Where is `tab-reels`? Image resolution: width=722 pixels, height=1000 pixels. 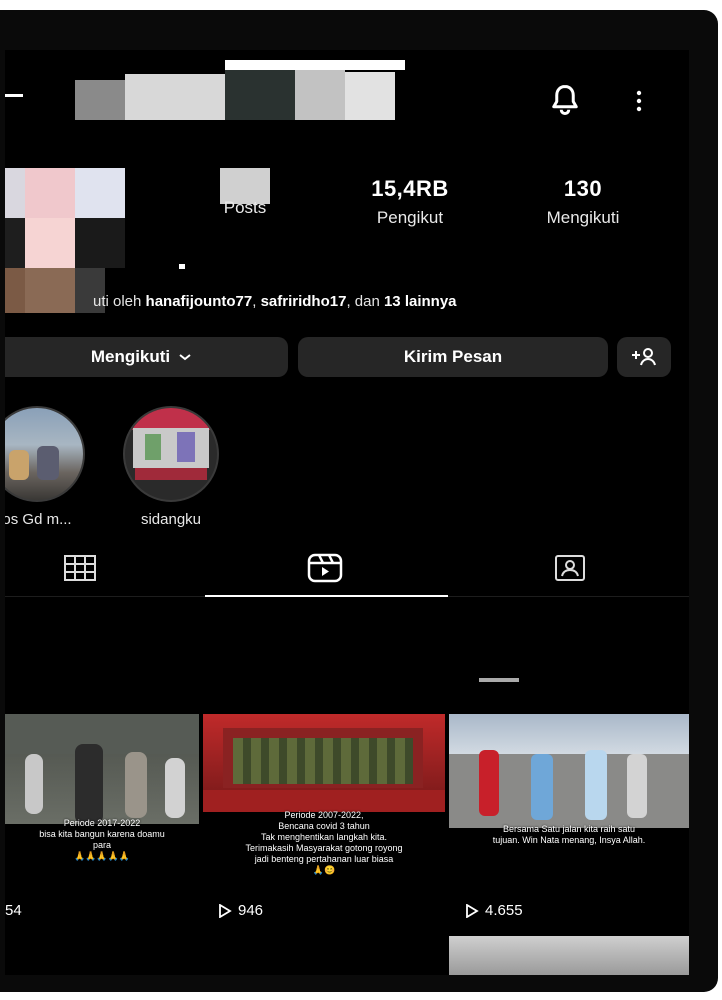
tab-reels is located at coordinates (325, 568).